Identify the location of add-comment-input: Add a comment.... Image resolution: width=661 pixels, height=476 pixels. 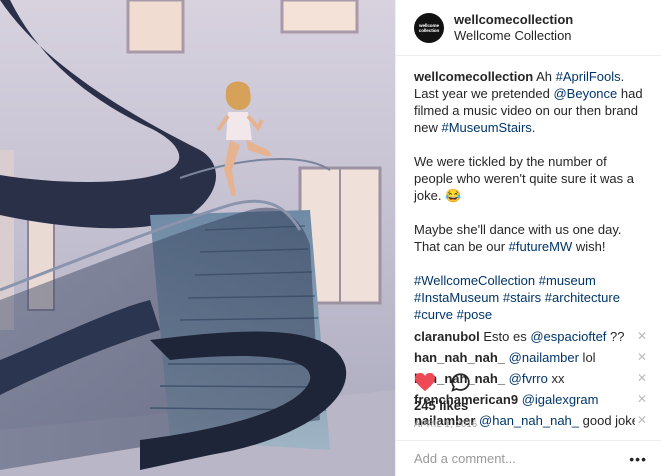
(521, 458).